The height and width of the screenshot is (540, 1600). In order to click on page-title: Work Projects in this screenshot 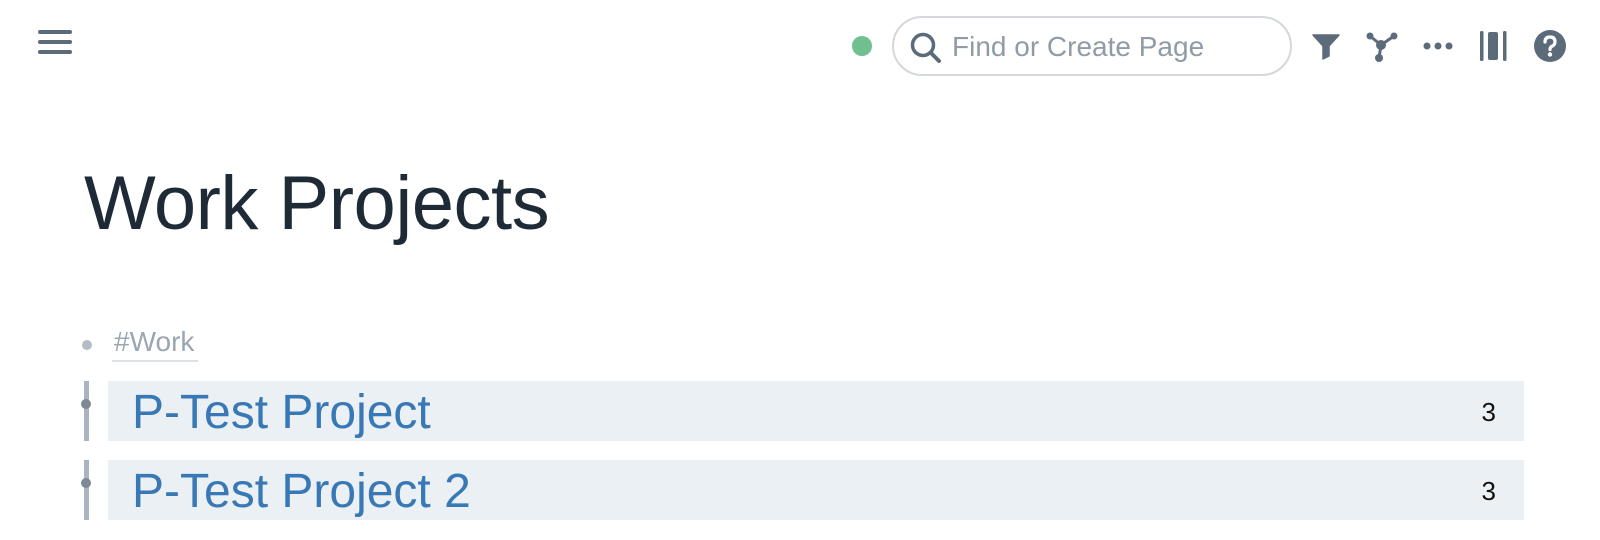, I will do `click(317, 203)`.